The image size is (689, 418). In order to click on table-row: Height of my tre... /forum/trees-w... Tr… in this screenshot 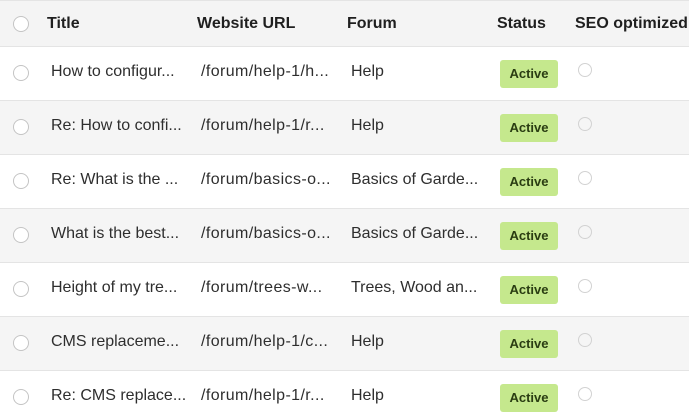, I will do `click(344, 290)`.